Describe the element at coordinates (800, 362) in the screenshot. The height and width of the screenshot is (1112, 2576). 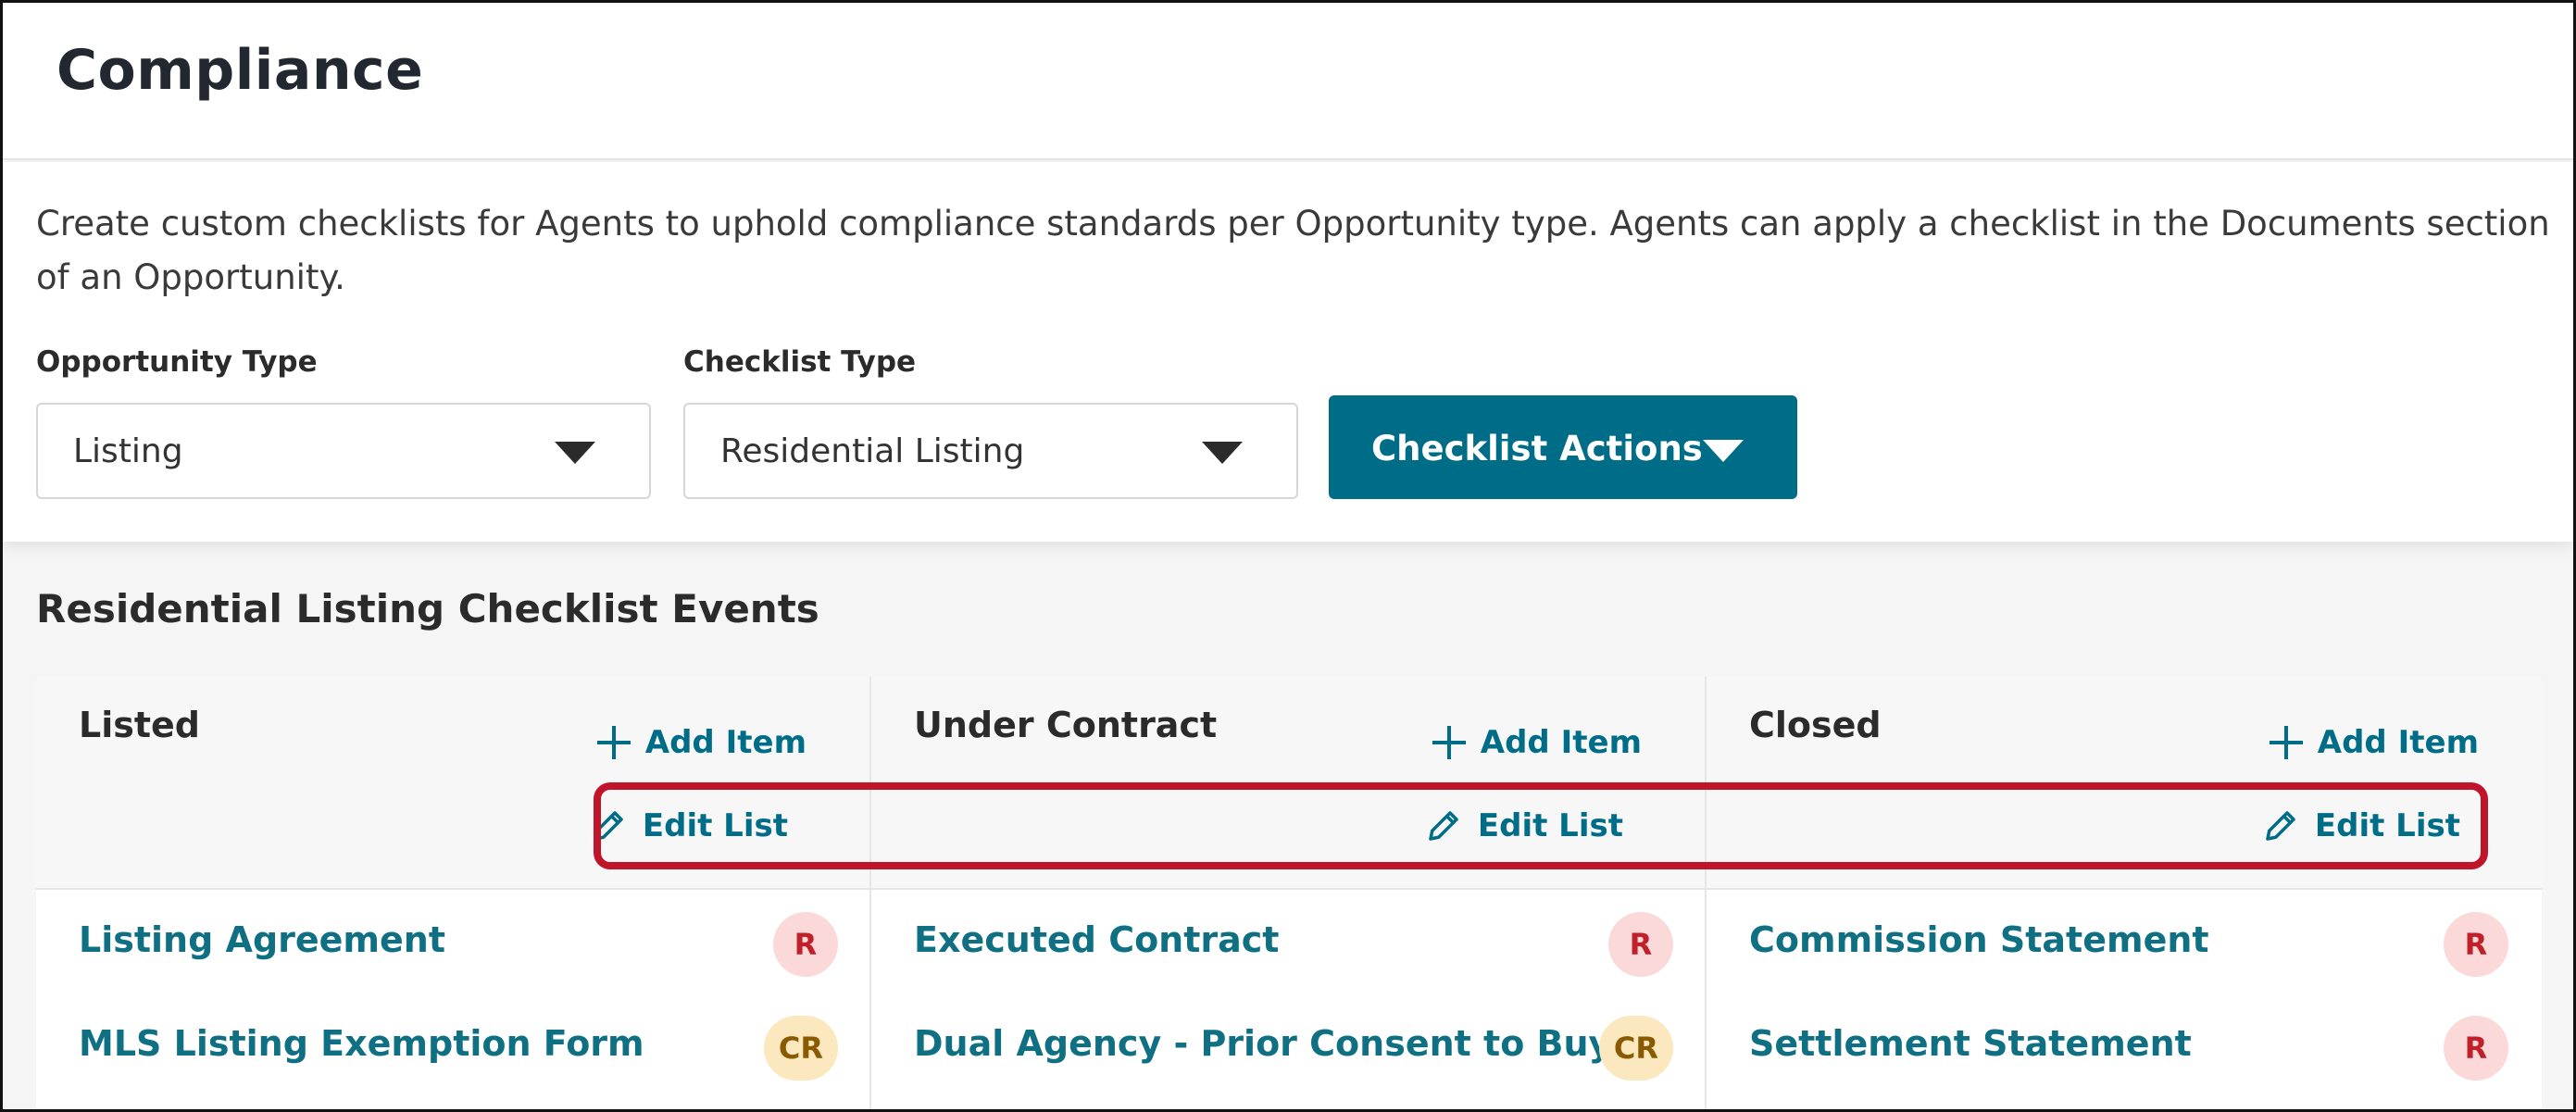
I see `checklist-type-label: Checklist Type` at that location.